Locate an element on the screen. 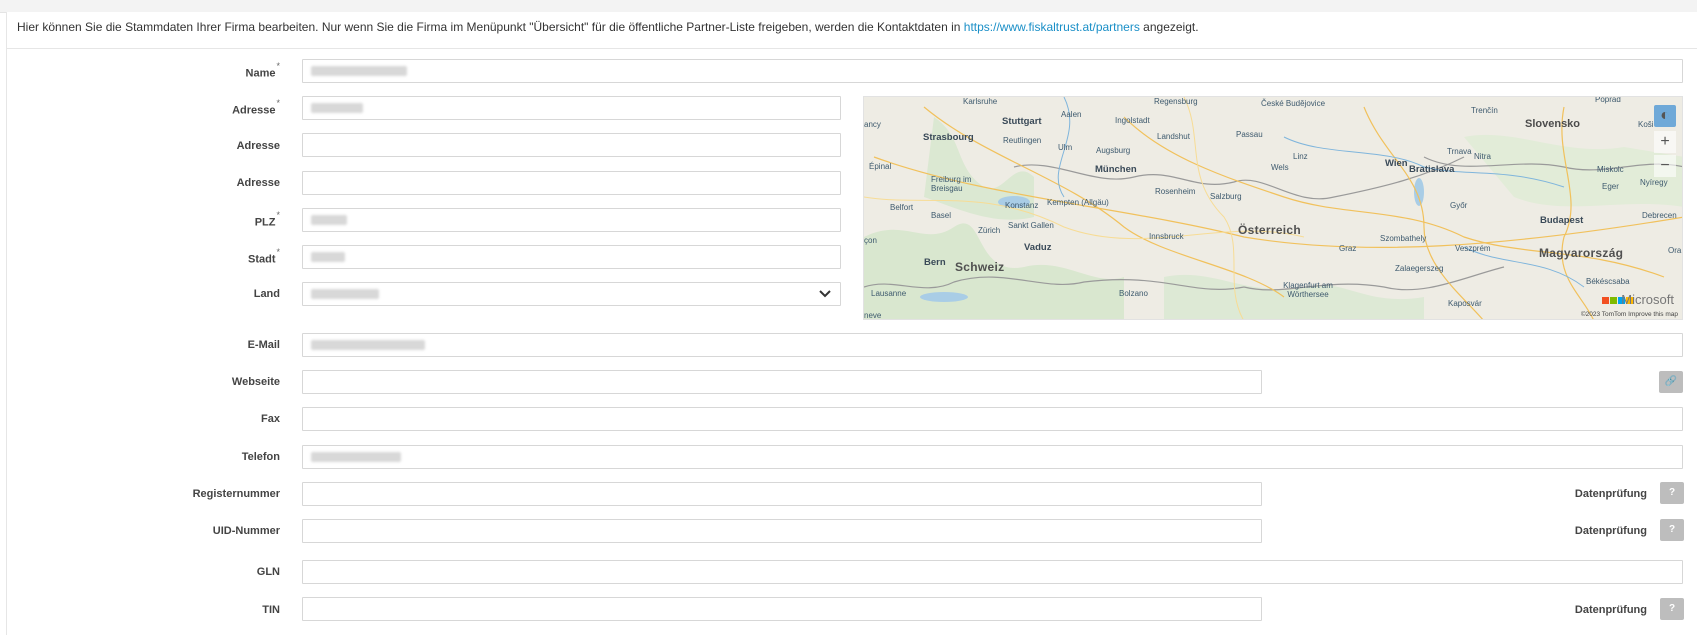 The height and width of the screenshot is (635, 1697). registernummer-check-label: Datenprüfung is located at coordinates (1610, 494).